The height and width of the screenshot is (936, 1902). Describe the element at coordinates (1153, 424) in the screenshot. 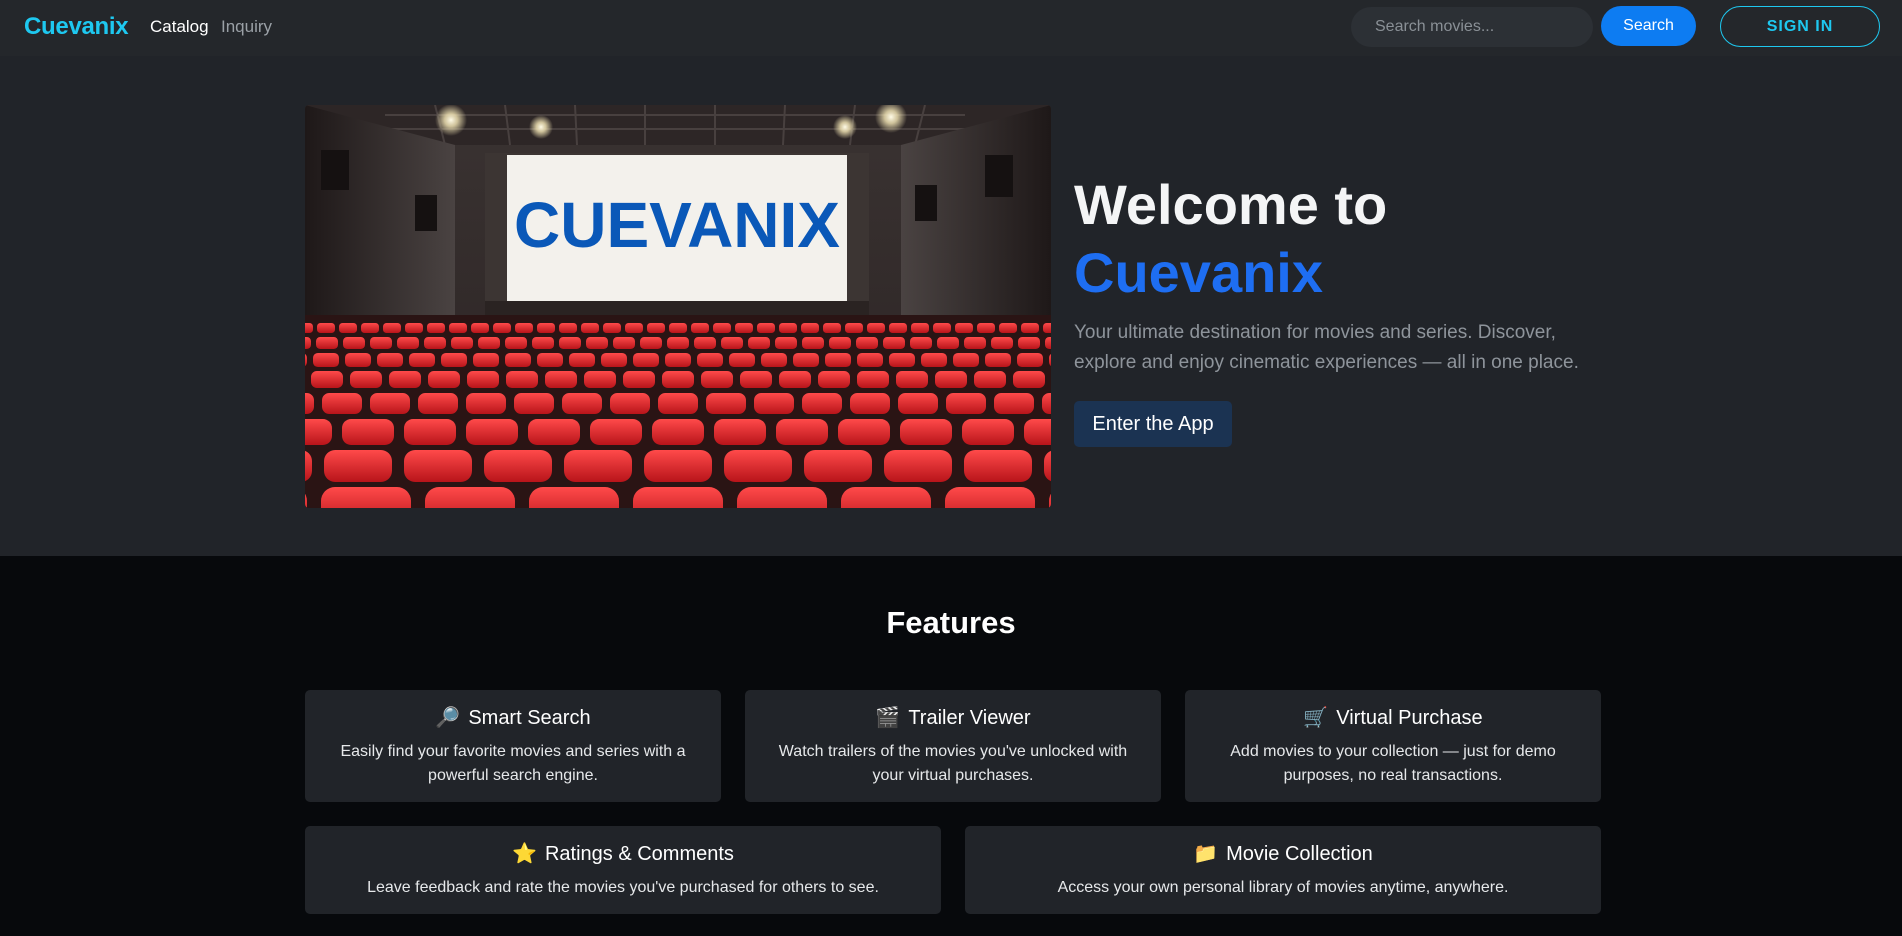

I see `enter-app-button: Enter the App` at that location.